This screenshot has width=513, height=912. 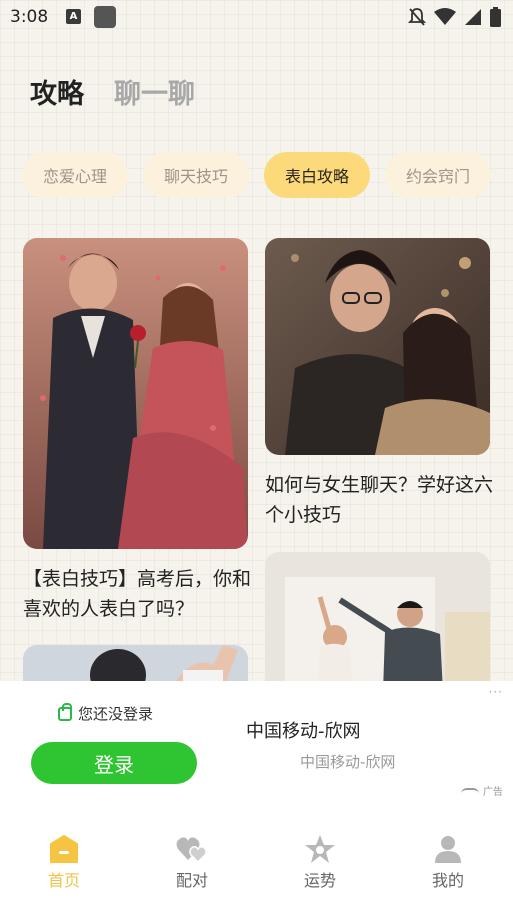 I want to click on status-icons, so click(x=454, y=17).